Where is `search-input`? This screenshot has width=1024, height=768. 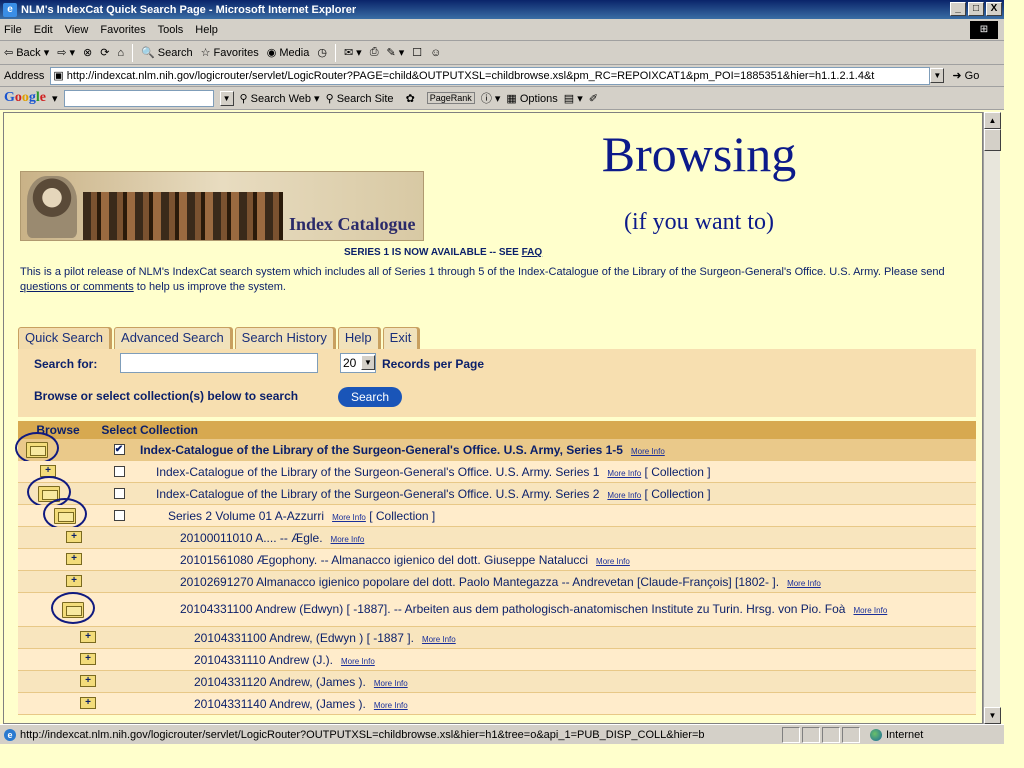 search-input is located at coordinates (219, 363).